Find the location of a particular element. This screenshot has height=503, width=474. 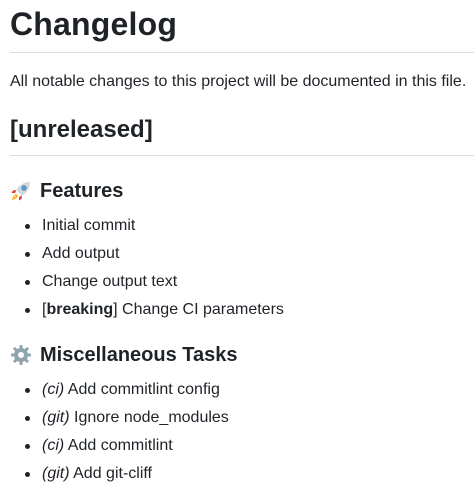

breaking-label: breaking is located at coordinates (80, 309).